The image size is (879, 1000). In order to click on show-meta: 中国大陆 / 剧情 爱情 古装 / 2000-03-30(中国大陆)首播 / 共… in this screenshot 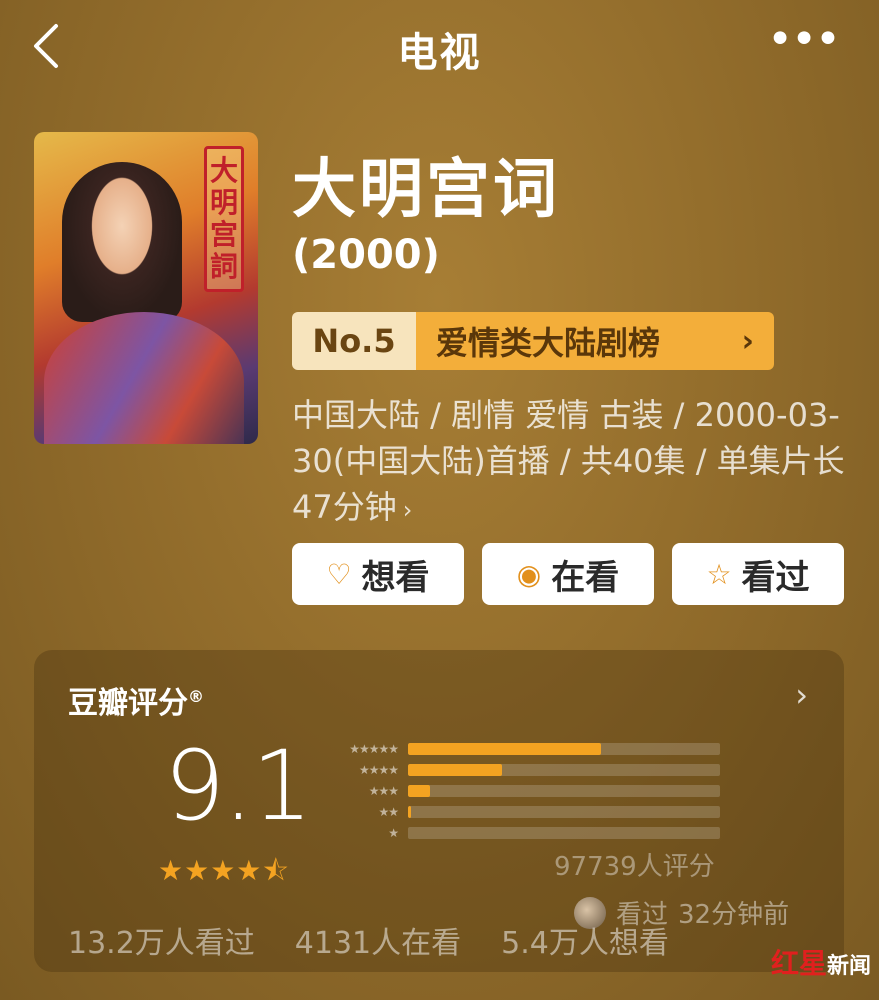, I will do `click(572, 462)`.